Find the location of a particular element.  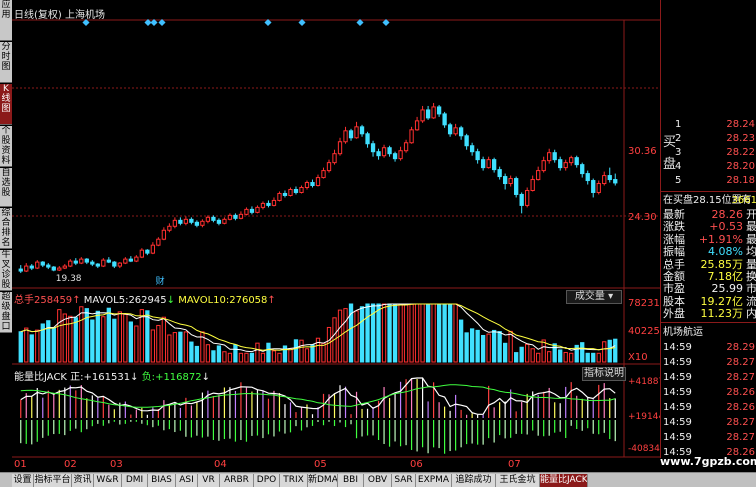

tick-price: 28.29 is located at coordinates (740, 347).